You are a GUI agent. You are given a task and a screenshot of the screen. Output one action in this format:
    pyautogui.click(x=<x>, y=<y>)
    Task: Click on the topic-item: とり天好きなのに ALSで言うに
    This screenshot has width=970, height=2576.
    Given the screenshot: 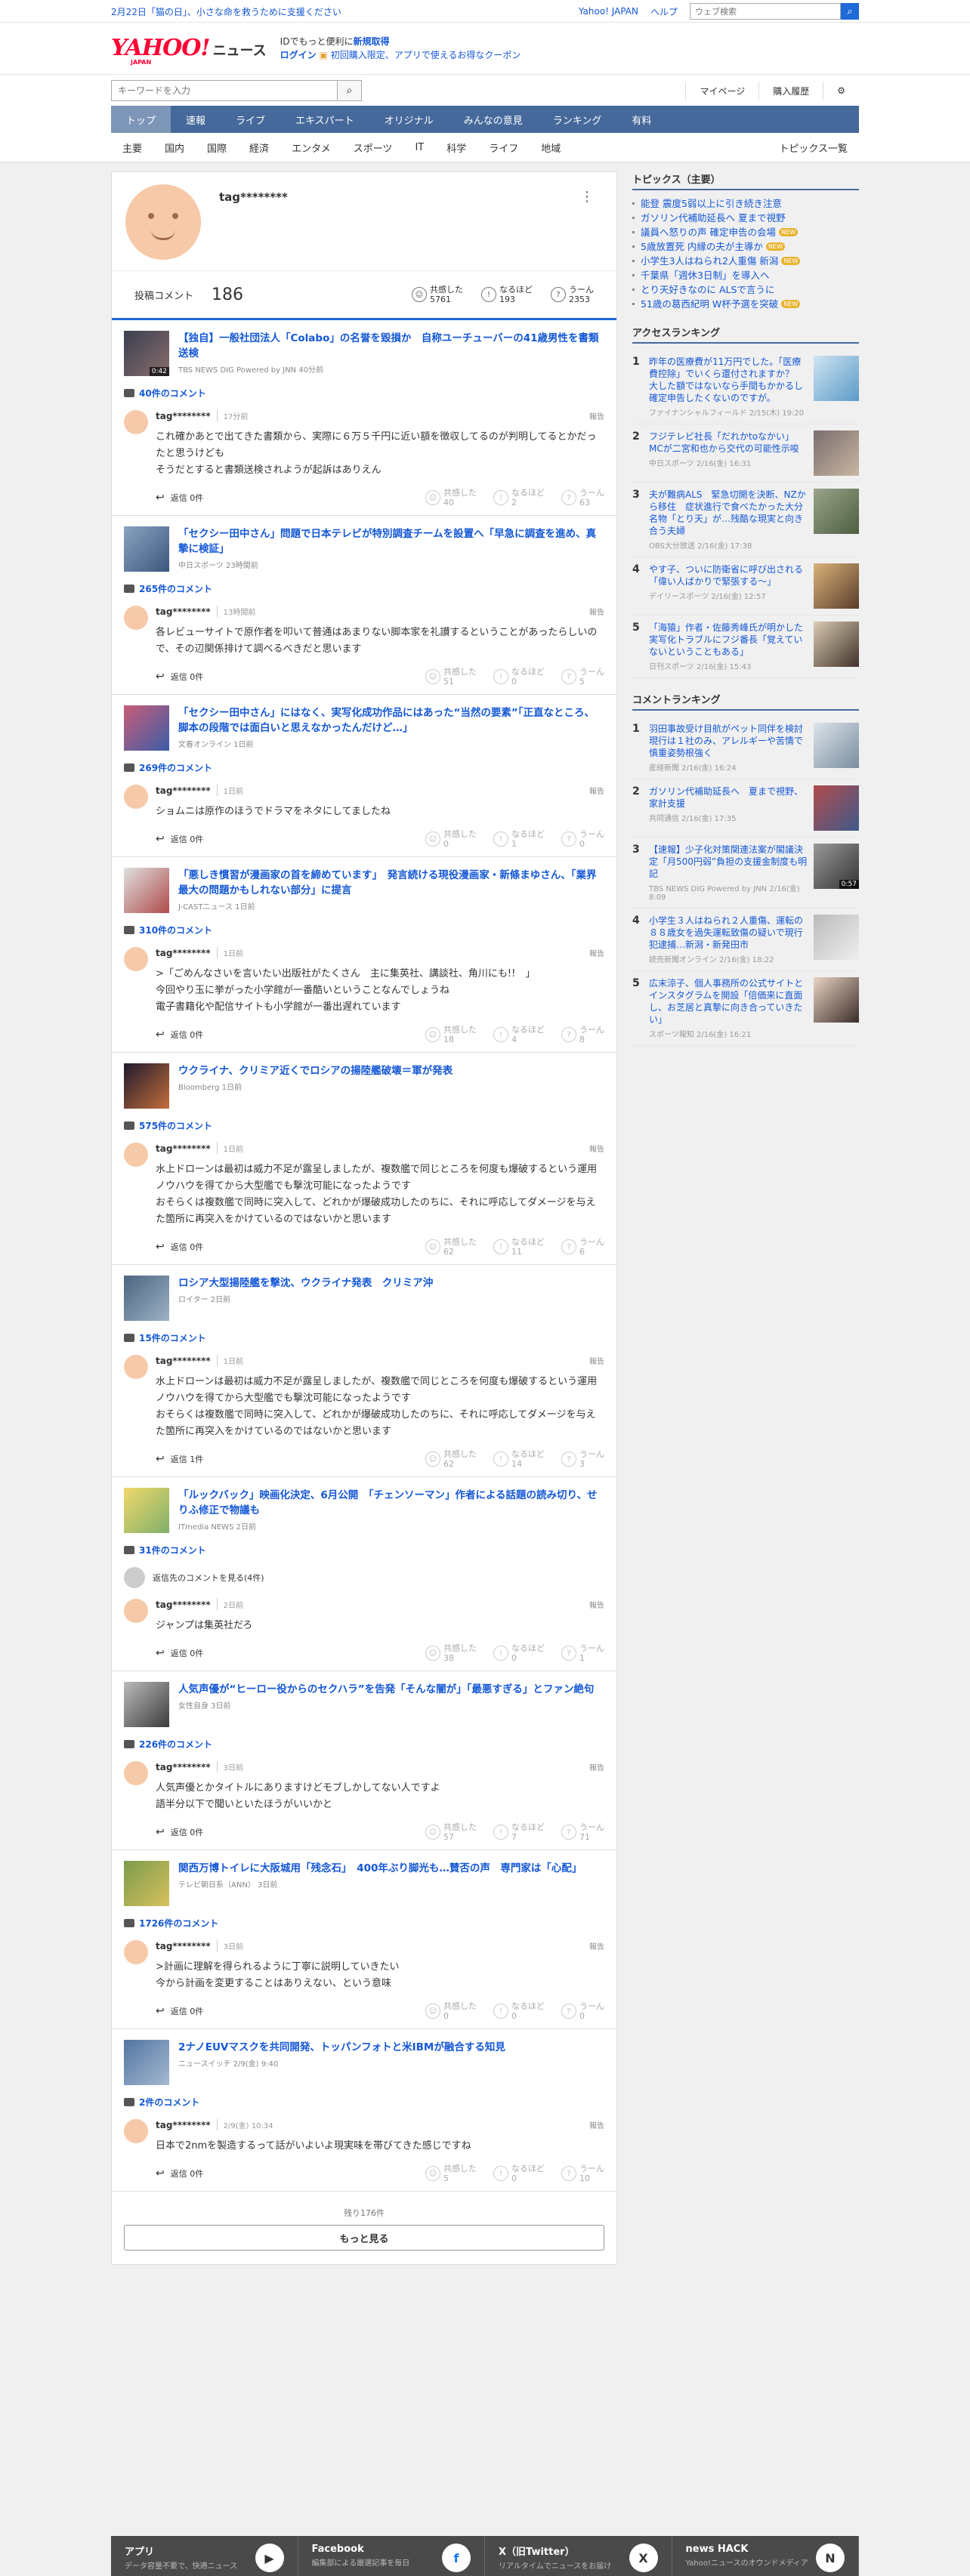 What is the action you would take?
    pyautogui.click(x=745, y=289)
    